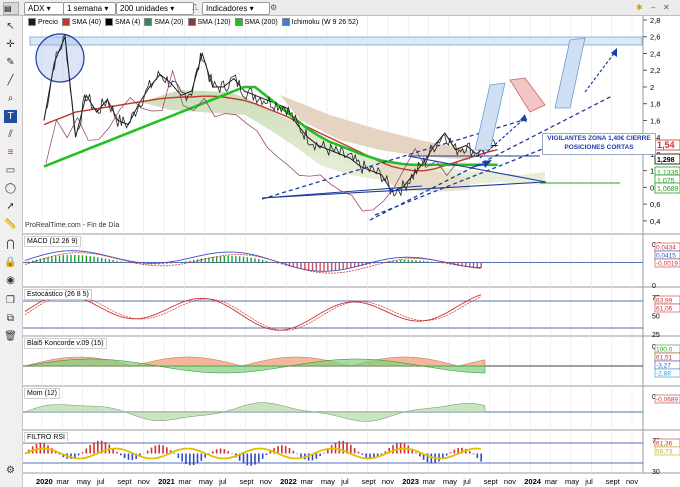 The height and width of the screenshot is (487, 680). Describe the element at coordinates (44, 481) in the screenshot. I see `time-tick-label: 2020` at that location.